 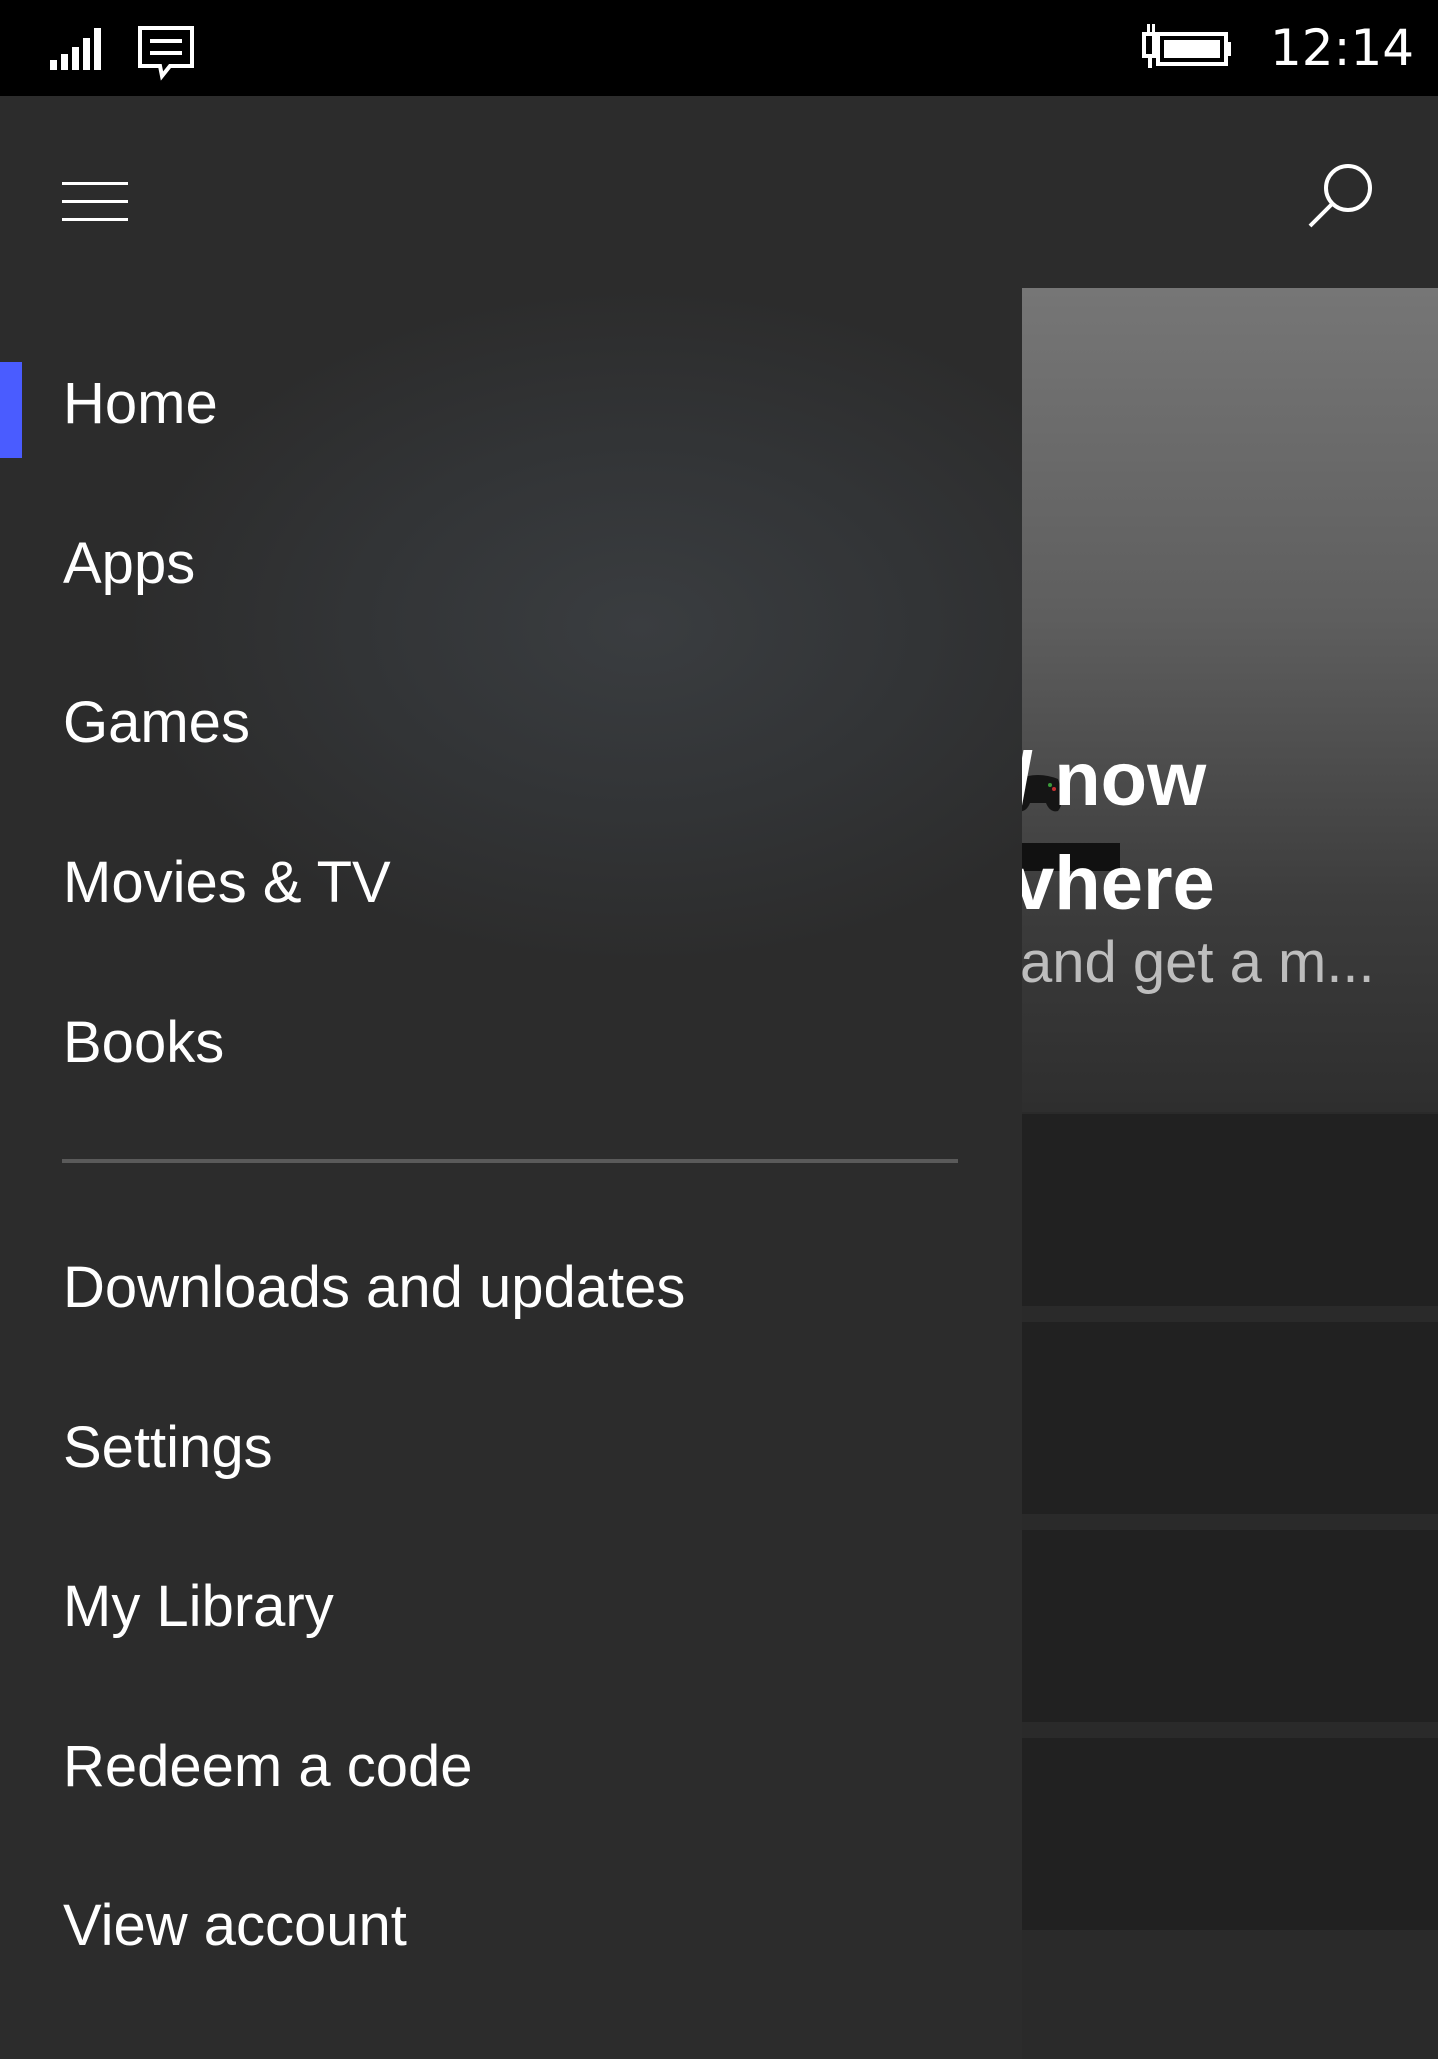 I want to click on signal-icon, so click(x=75, y=49).